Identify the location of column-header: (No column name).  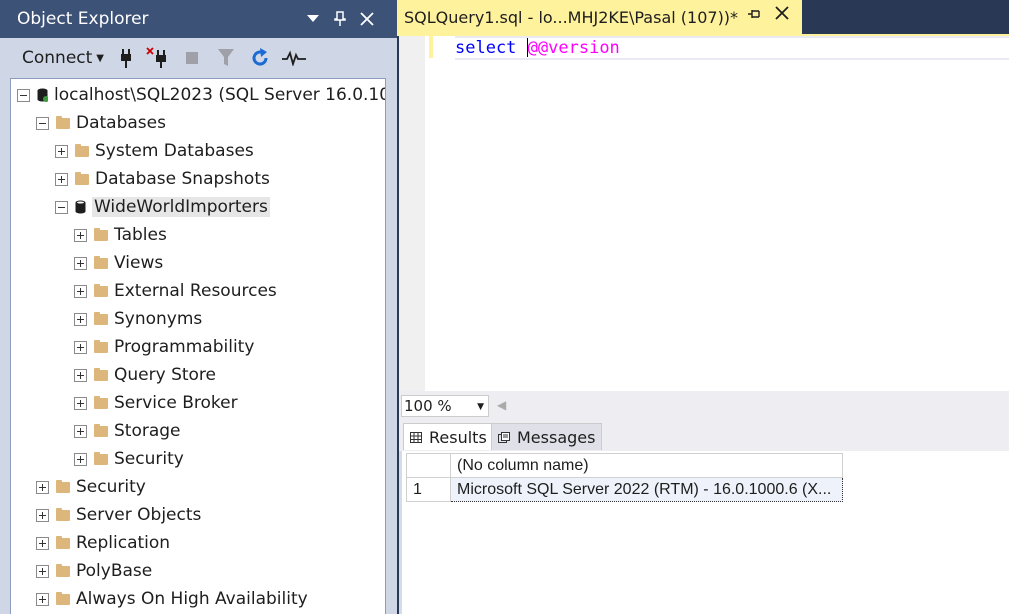
(646, 465).